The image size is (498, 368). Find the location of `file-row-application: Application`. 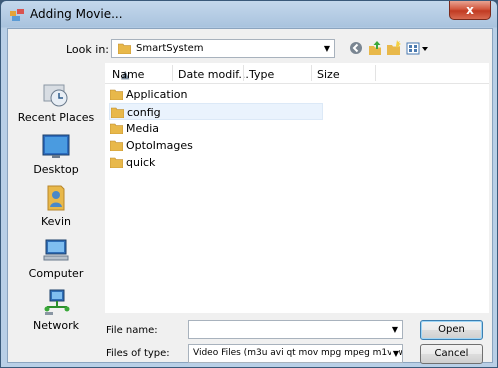

file-row-application: Application is located at coordinates (216, 94).